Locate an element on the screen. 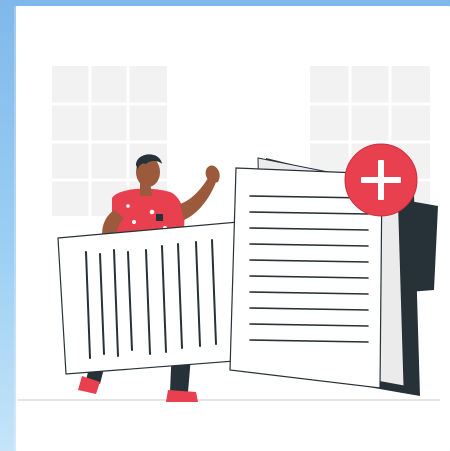  document-icon is located at coordinates (153, 298).